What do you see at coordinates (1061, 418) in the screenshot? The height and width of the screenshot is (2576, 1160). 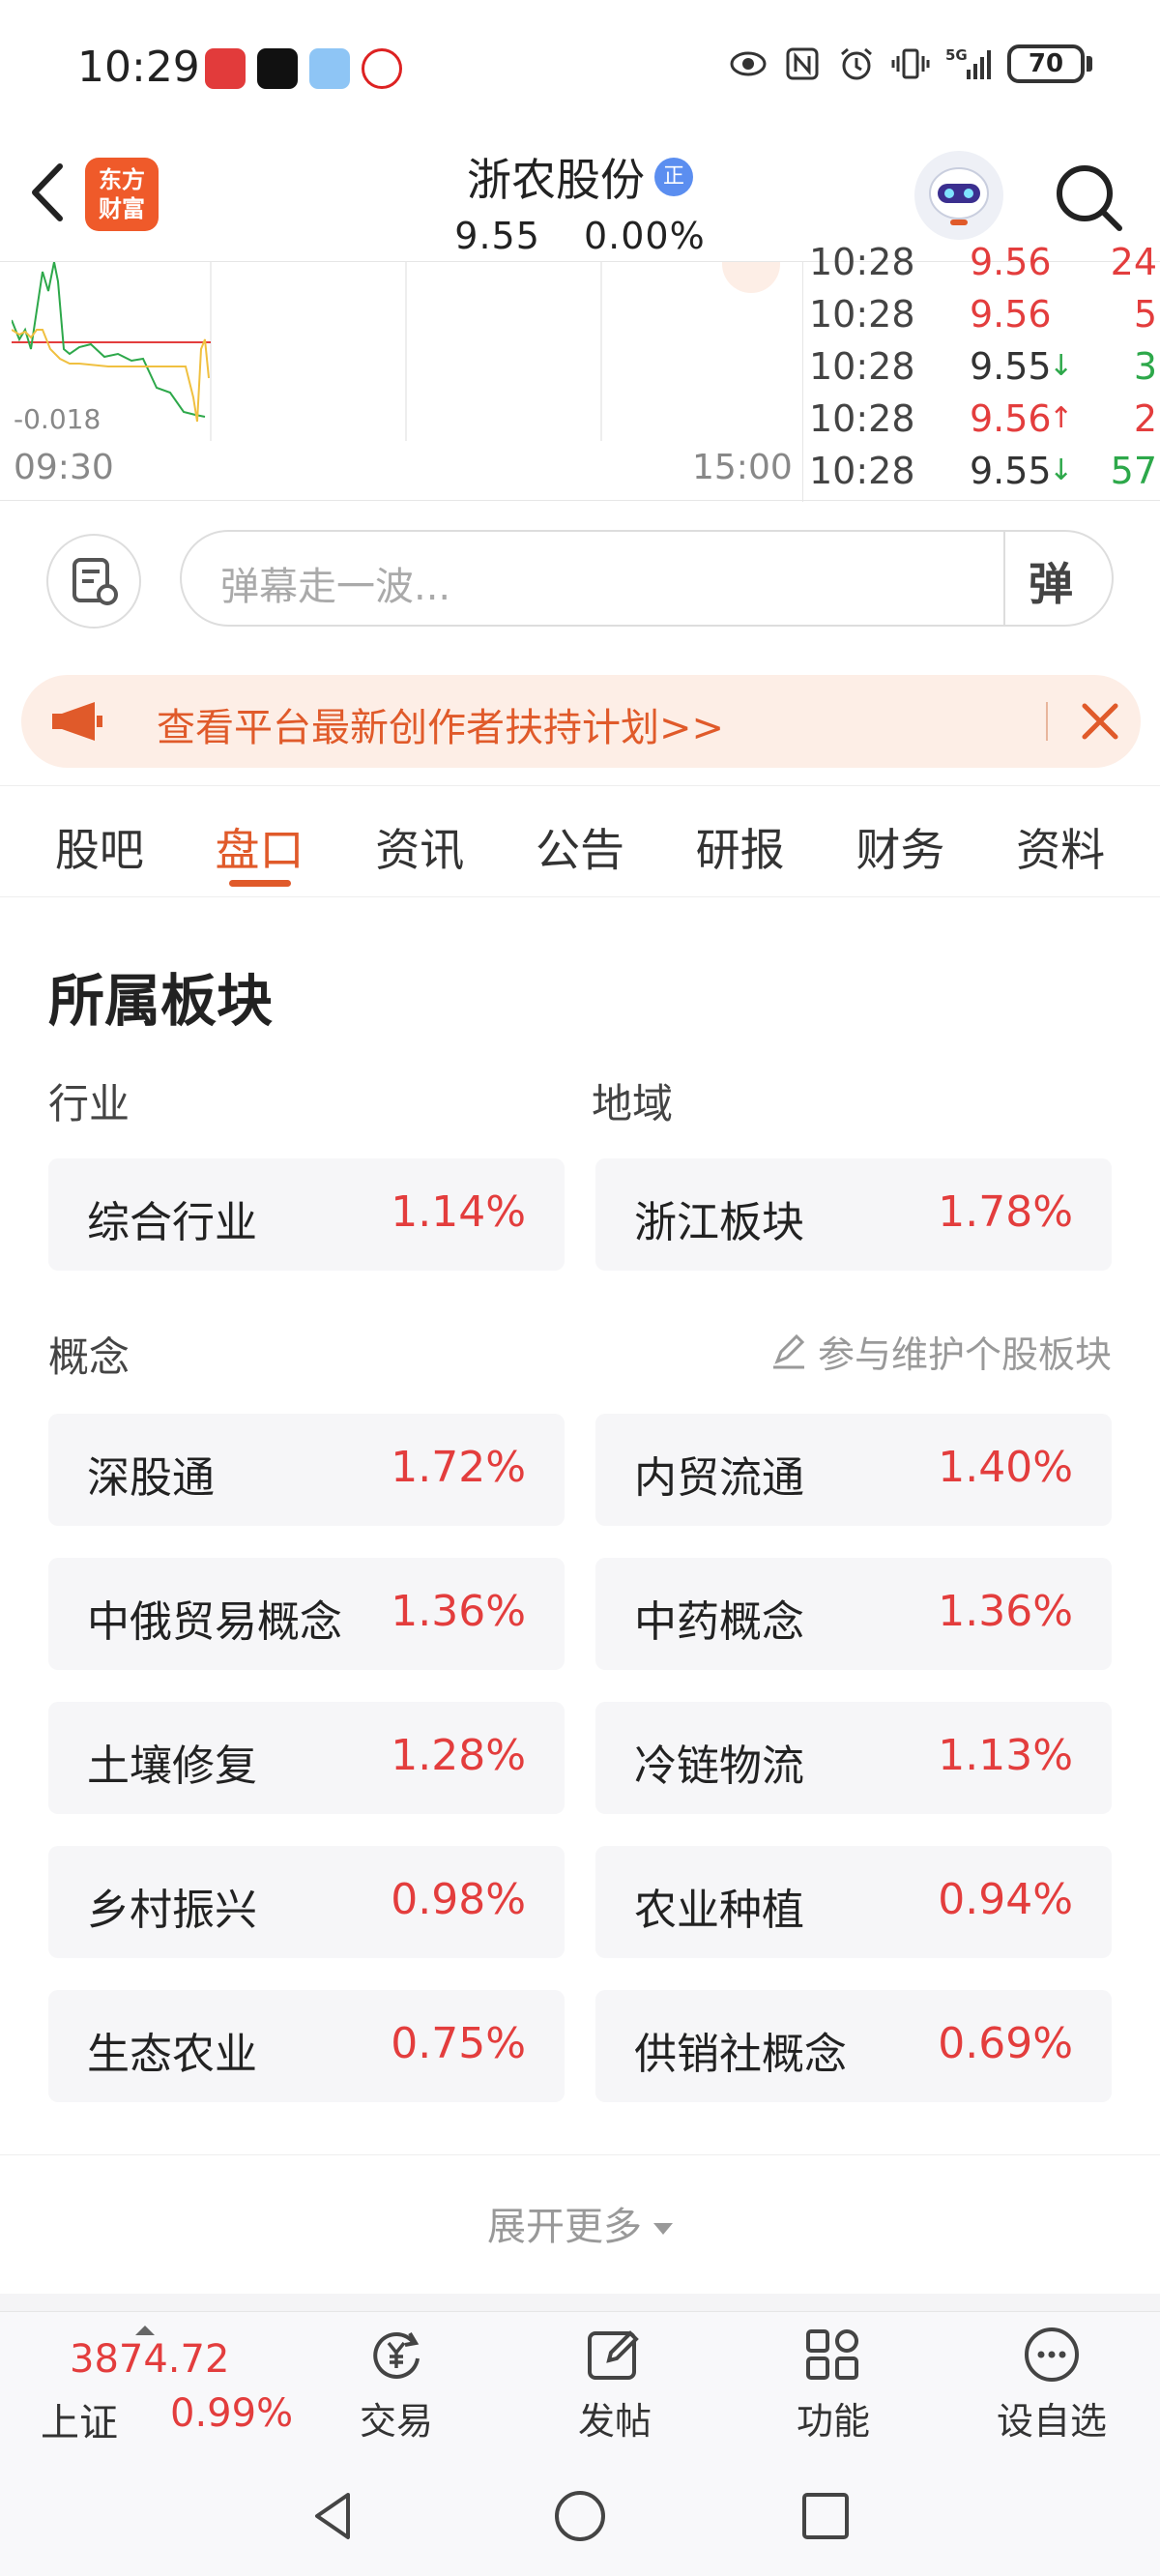 I see `tick-up-arrow-icon: ↑` at bounding box center [1061, 418].